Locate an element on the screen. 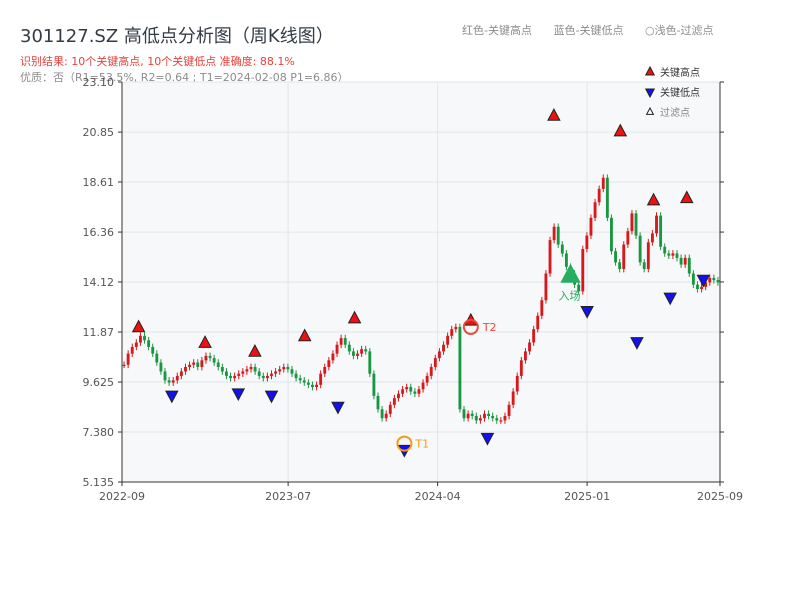 The image size is (800, 600). x-tick-label: 2025-09 is located at coordinates (720, 496).